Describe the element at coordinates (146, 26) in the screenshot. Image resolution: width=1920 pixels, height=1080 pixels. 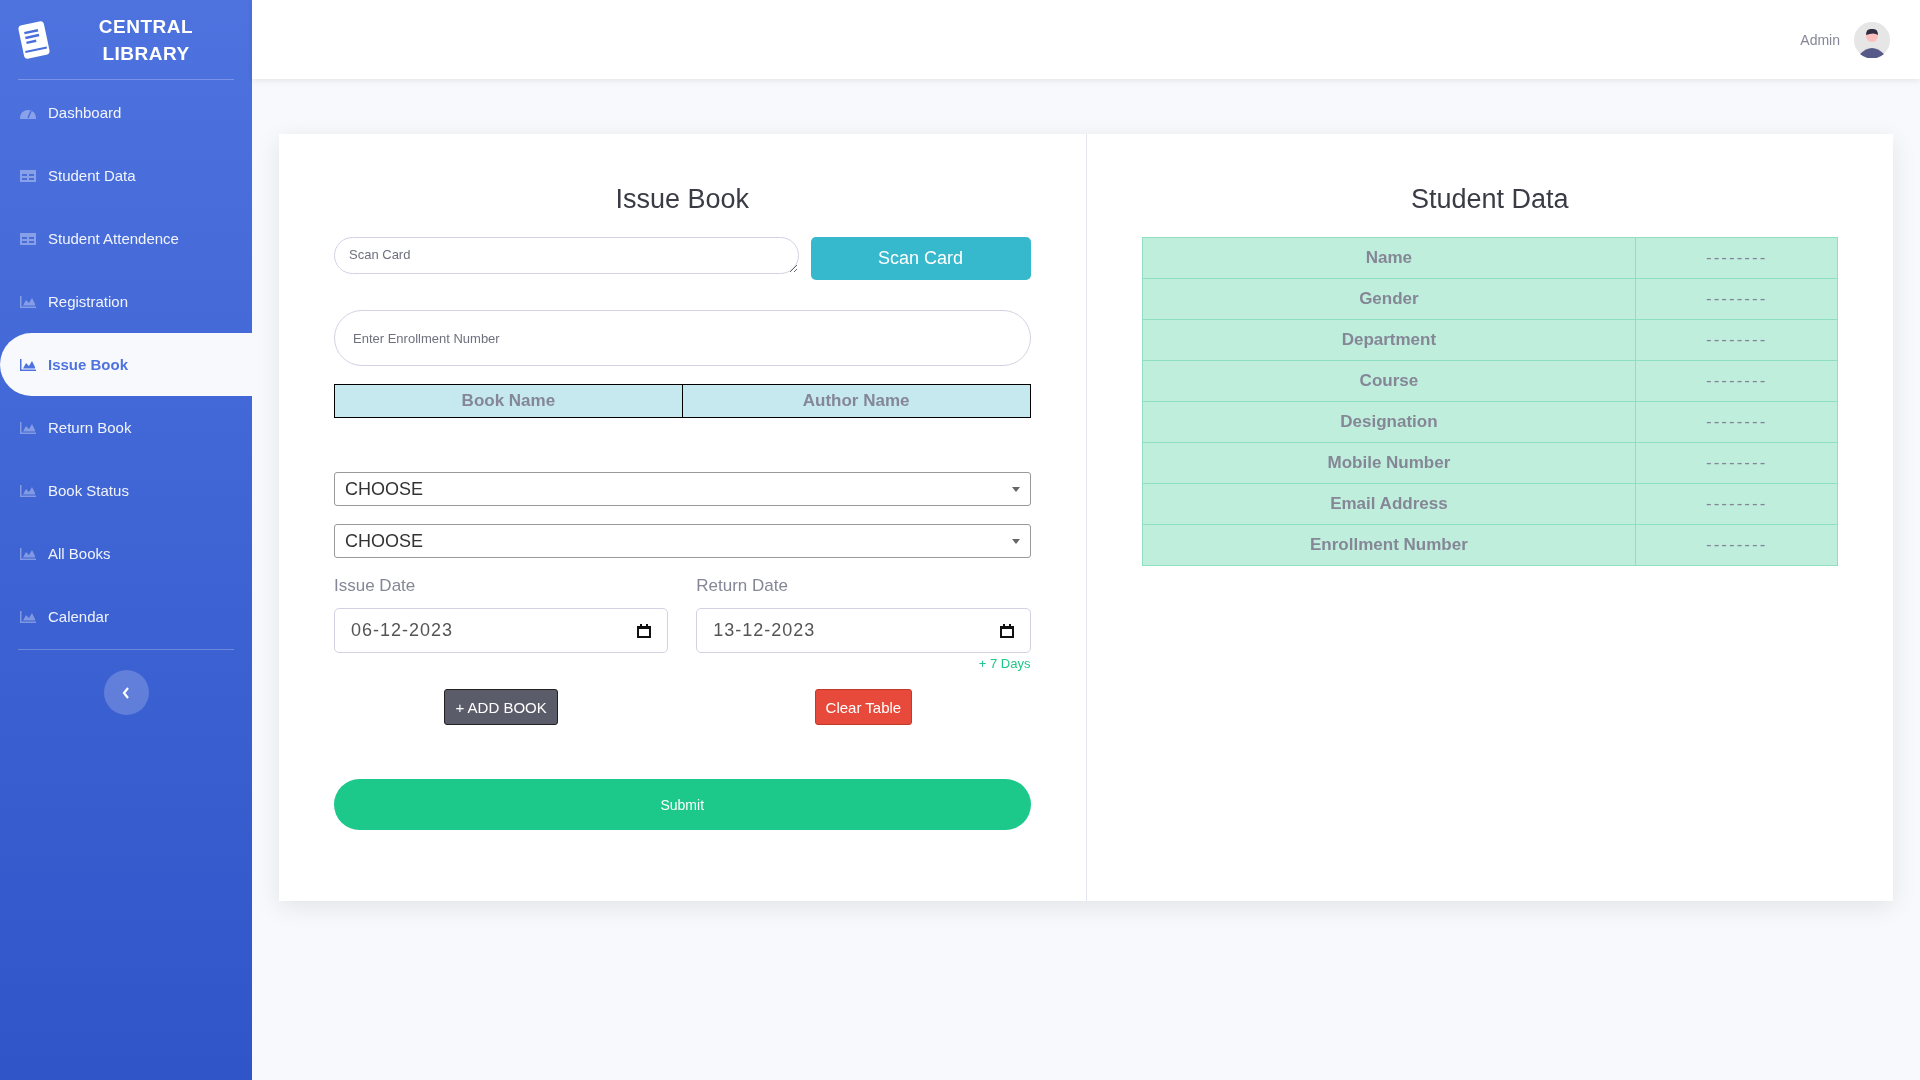
I see `brand-name: CENTRAL` at that location.